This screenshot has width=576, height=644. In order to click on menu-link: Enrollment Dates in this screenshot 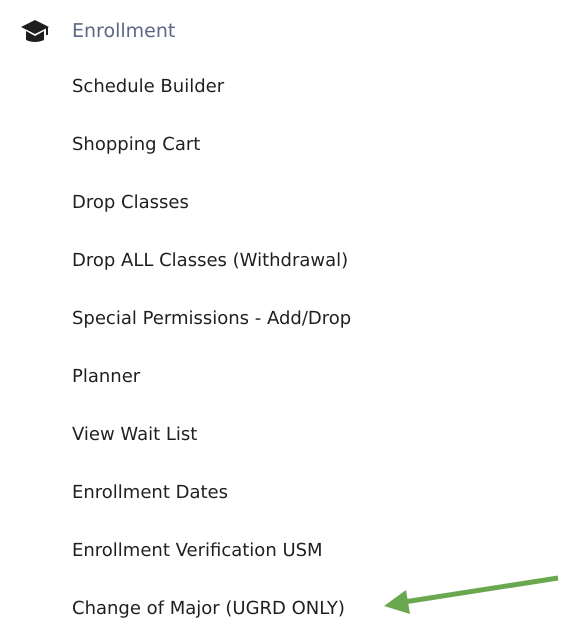, I will do `click(150, 493)`.